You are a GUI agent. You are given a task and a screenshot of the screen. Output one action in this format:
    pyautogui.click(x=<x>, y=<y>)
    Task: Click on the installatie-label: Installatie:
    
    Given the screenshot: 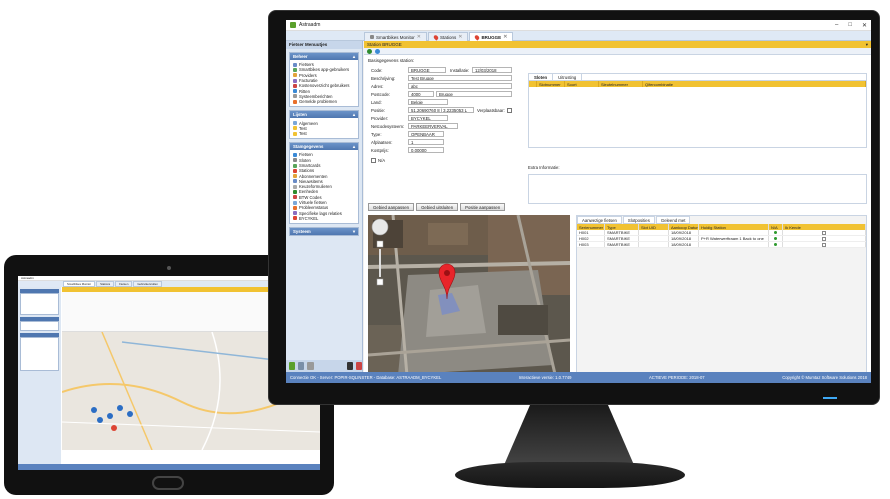 What is the action you would take?
    pyautogui.click(x=460, y=70)
    